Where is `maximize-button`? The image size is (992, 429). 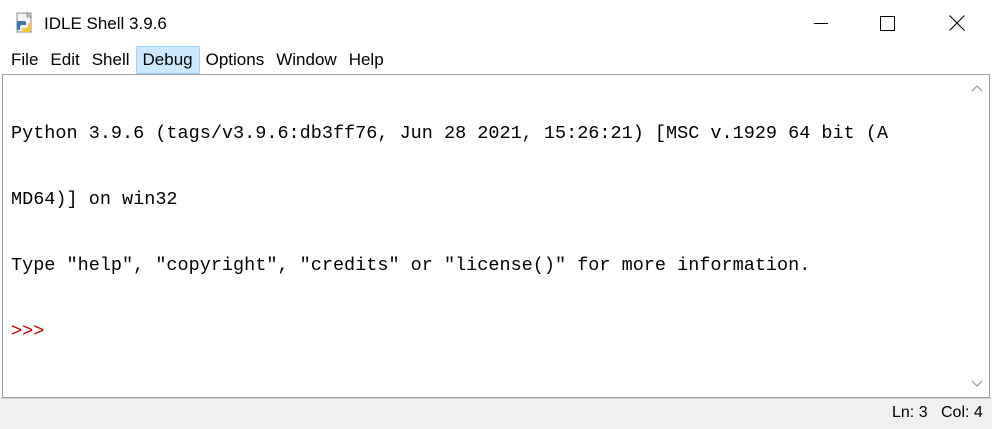 maximize-button is located at coordinates (887, 23).